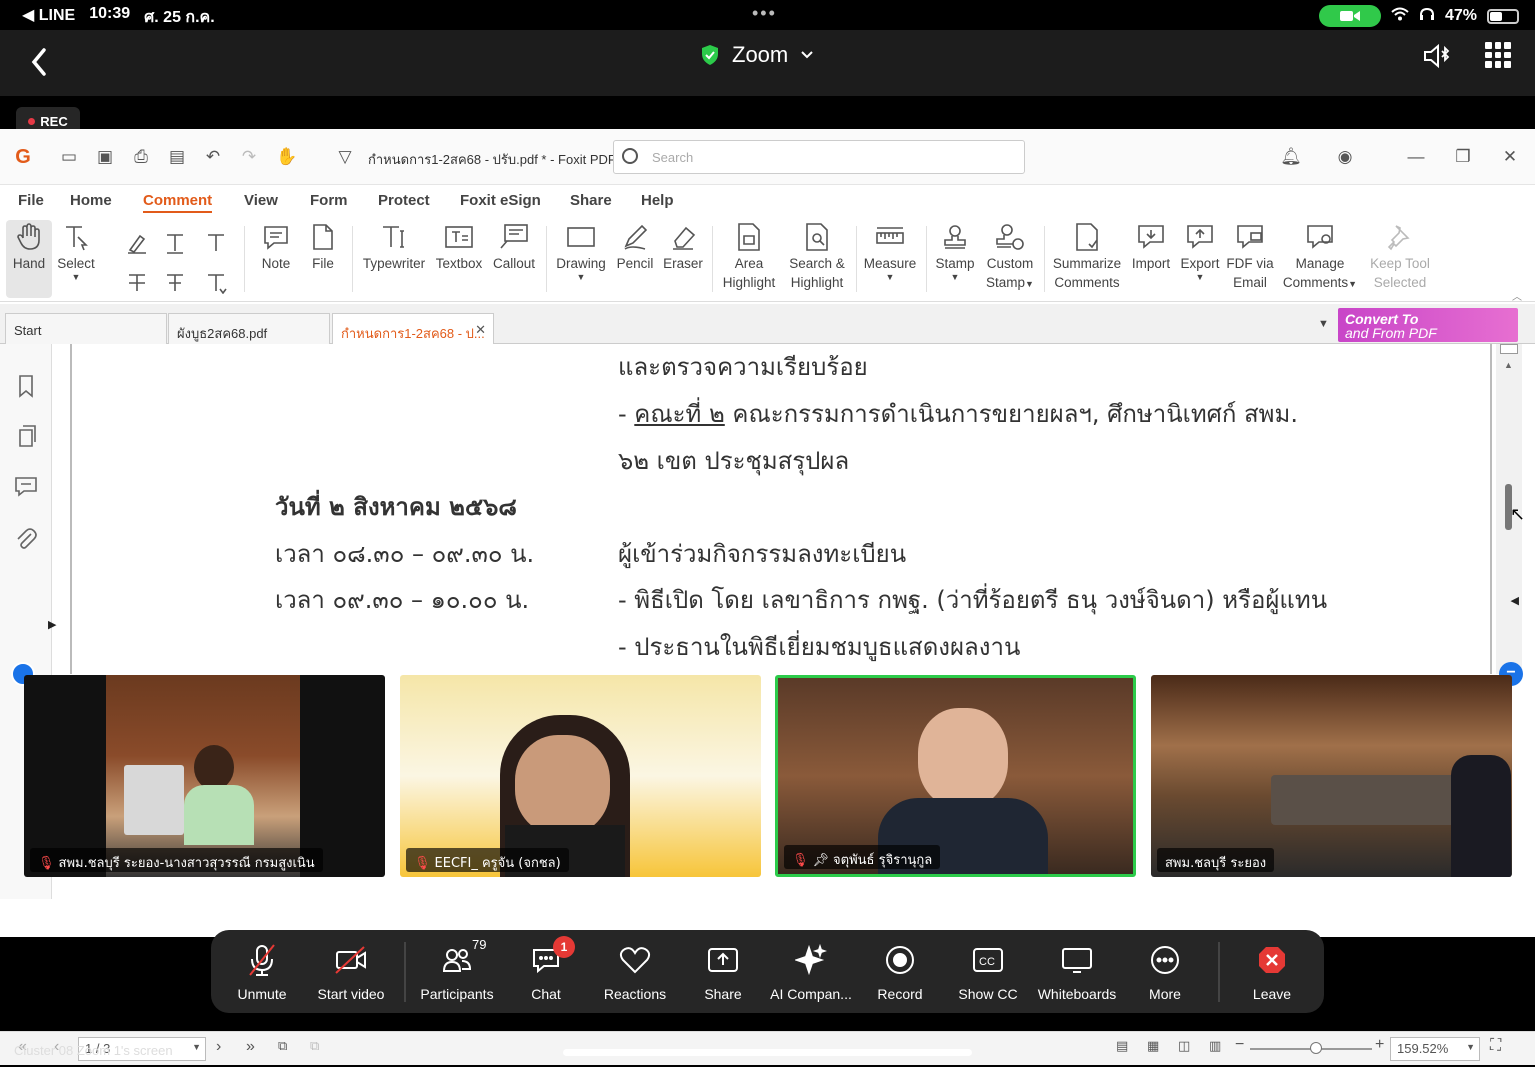 This screenshot has width=1535, height=1067. Describe the element at coordinates (546, 969) in the screenshot. I see `chat-button: 1 Chat` at that location.